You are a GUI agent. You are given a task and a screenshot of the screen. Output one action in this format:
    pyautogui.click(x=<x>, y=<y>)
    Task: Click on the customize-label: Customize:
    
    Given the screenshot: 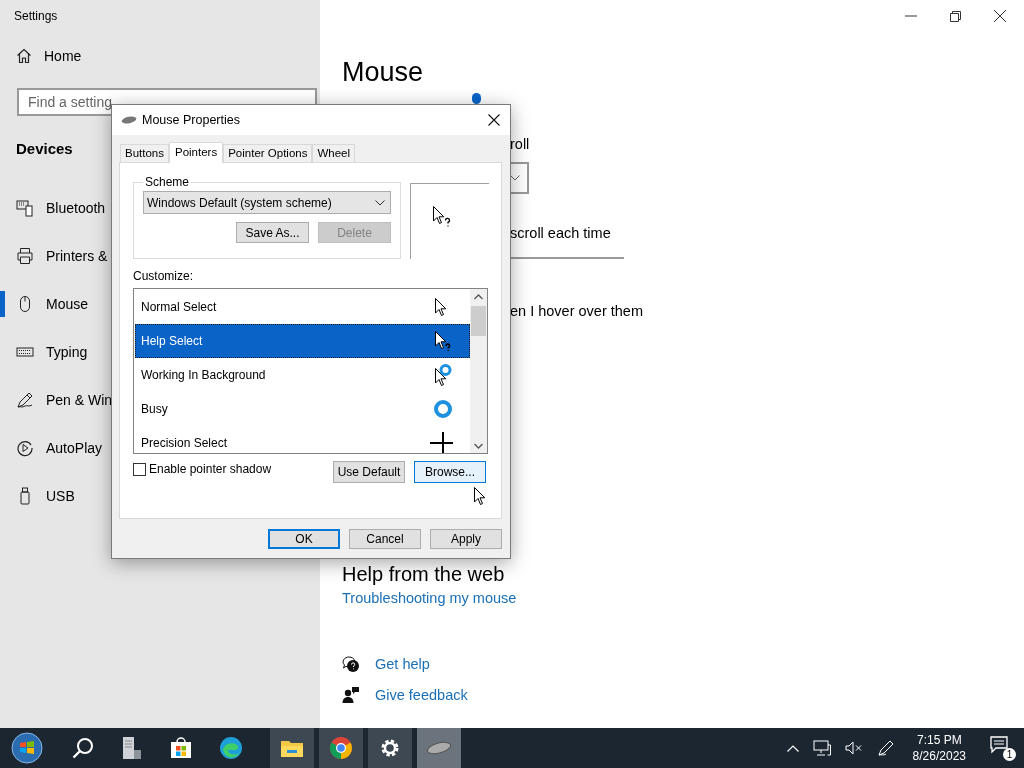 What is the action you would take?
    pyautogui.click(x=164, y=276)
    